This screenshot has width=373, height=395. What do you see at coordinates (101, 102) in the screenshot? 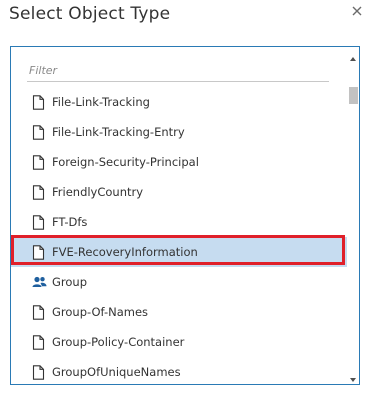
I see `list-item-label: File-Link-Tracking` at bounding box center [101, 102].